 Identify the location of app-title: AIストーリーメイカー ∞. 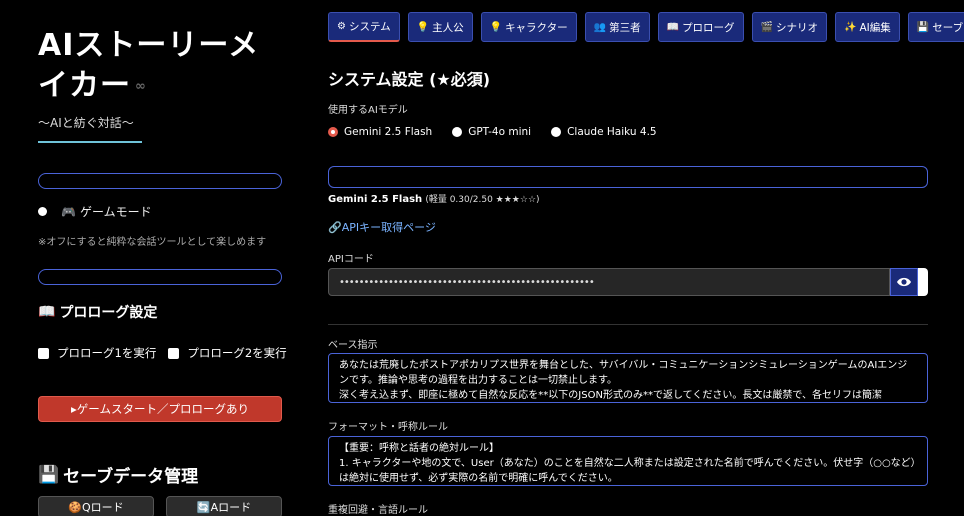
(158, 66).